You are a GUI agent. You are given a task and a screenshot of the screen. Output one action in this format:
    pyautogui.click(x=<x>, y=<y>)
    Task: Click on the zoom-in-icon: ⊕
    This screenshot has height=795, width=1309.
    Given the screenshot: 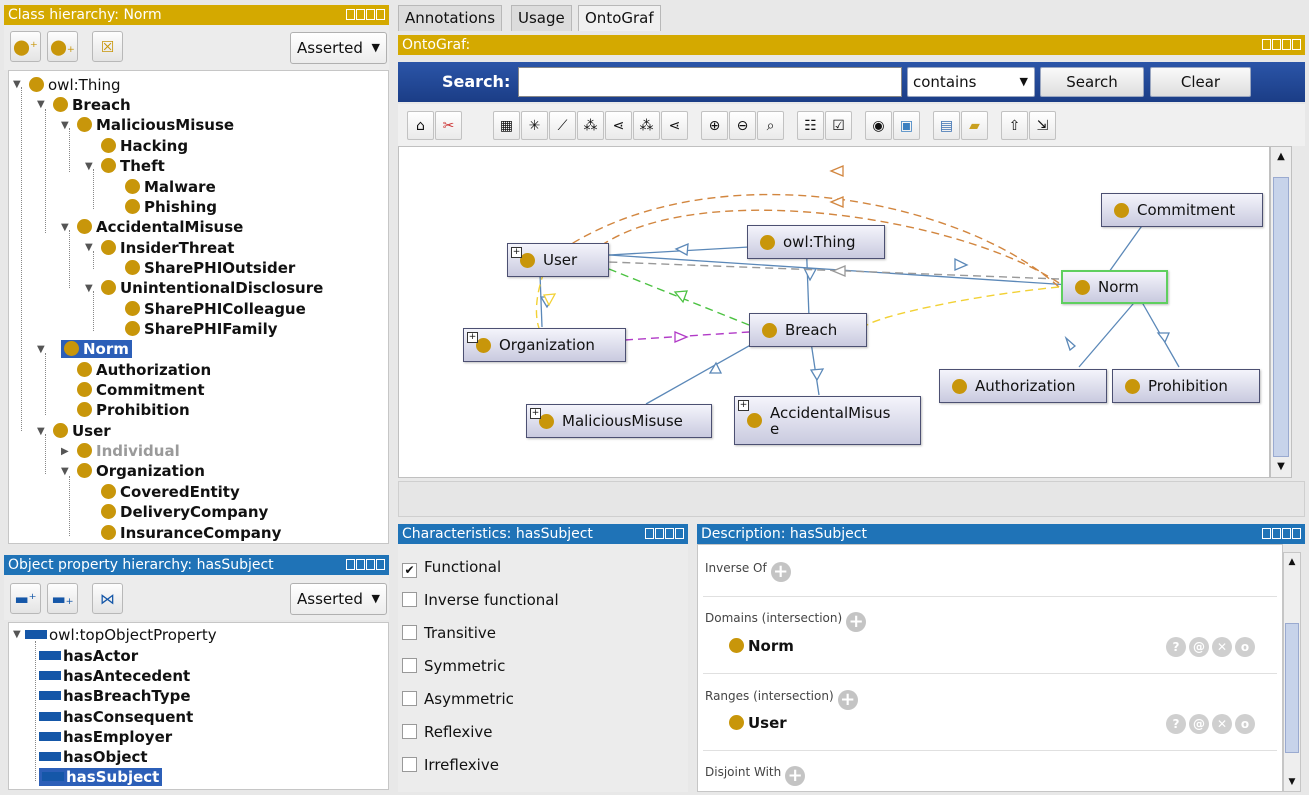 What is the action you would take?
    pyautogui.click(x=714, y=125)
    